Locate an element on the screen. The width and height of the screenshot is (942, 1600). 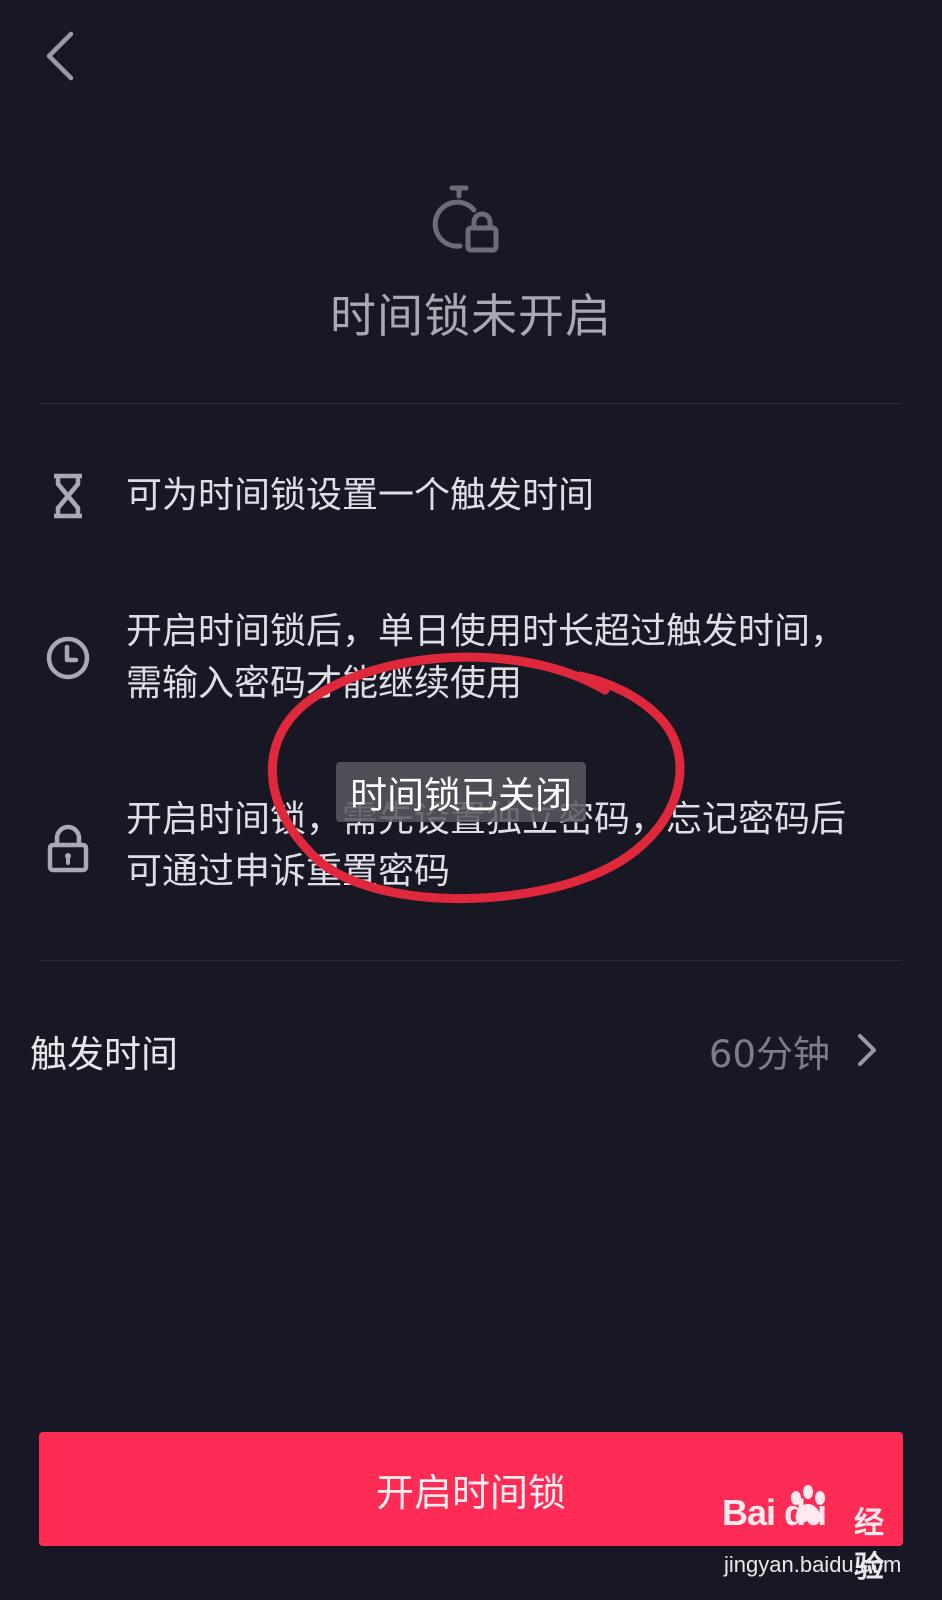
back-button is located at coordinates (60, 56).